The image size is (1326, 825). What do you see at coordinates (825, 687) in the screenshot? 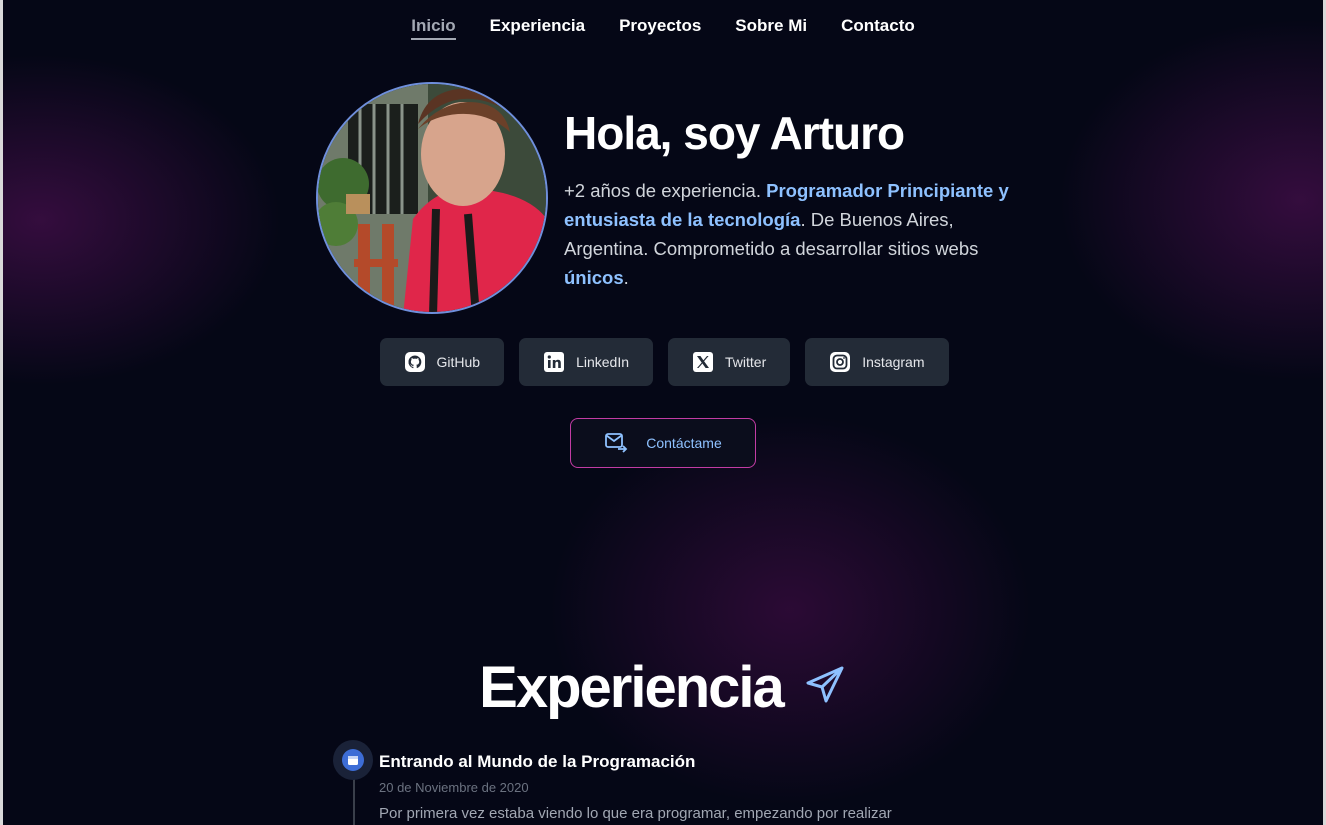
I see `paper-plane-icon` at bounding box center [825, 687].